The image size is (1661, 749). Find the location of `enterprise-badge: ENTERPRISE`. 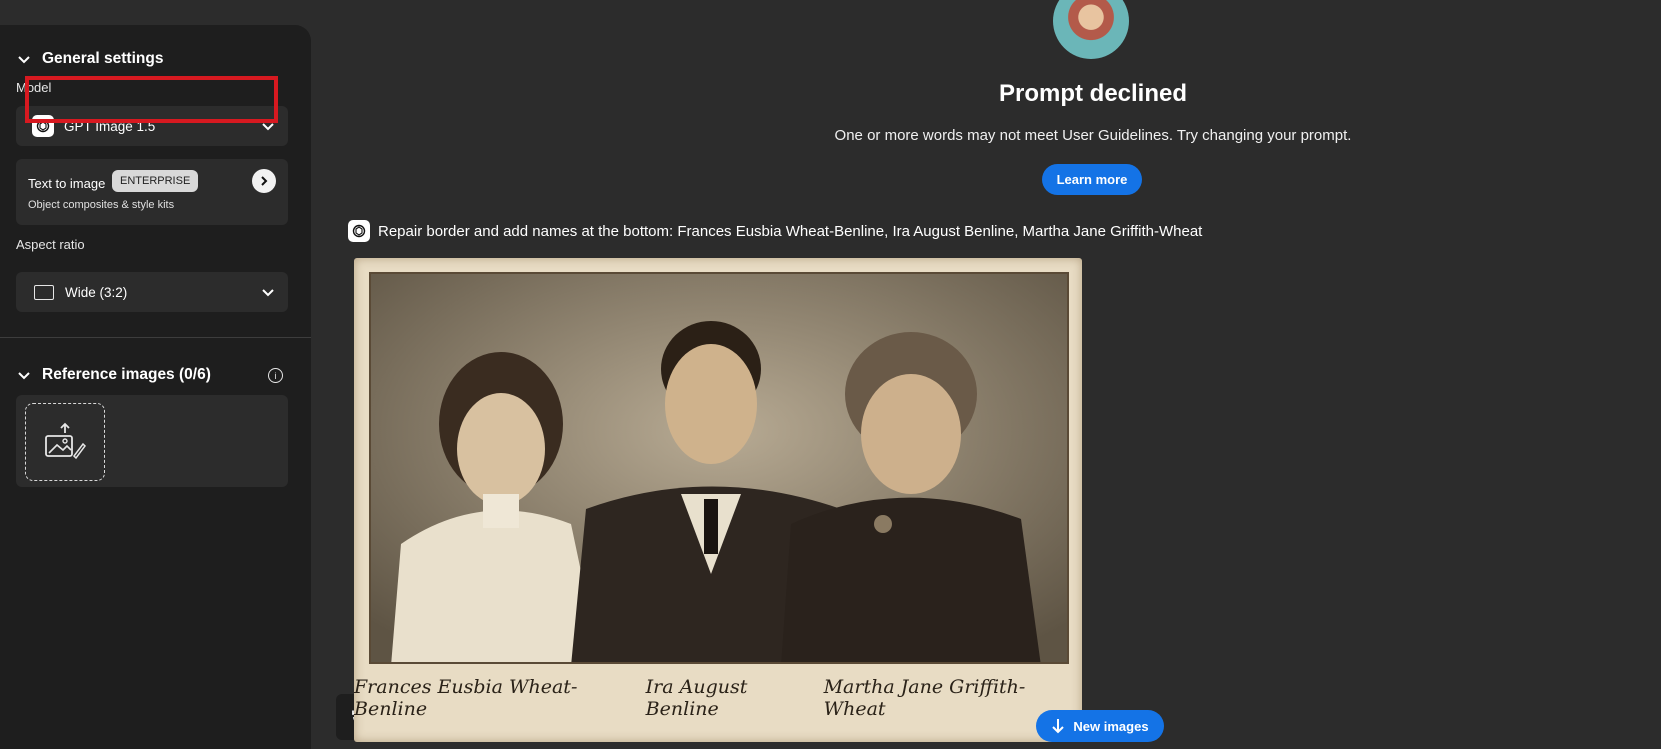

enterprise-badge: ENTERPRISE is located at coordinates (155, 181).